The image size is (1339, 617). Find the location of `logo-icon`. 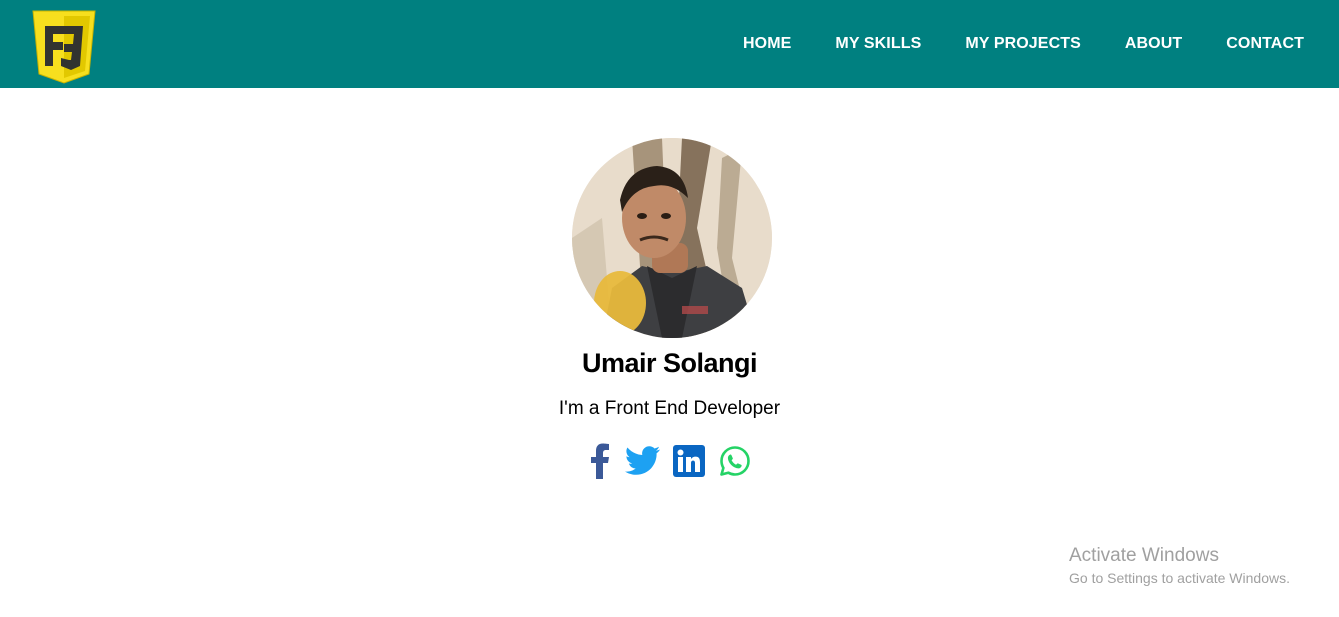

logo-icon is located at coordinates (64, 47).